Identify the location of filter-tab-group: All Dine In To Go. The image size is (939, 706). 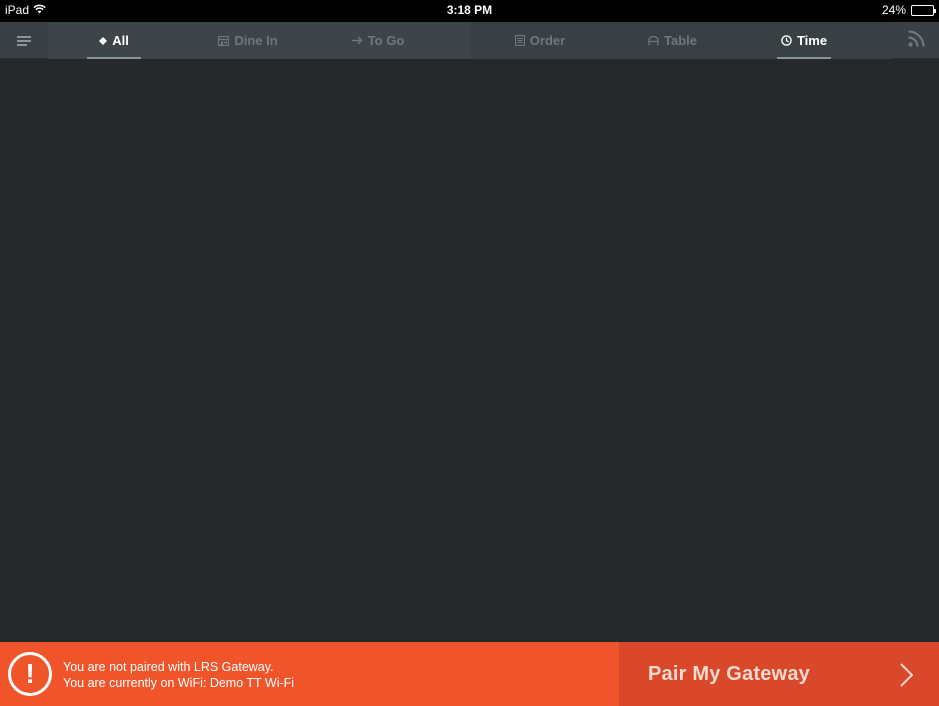
(259, 40).